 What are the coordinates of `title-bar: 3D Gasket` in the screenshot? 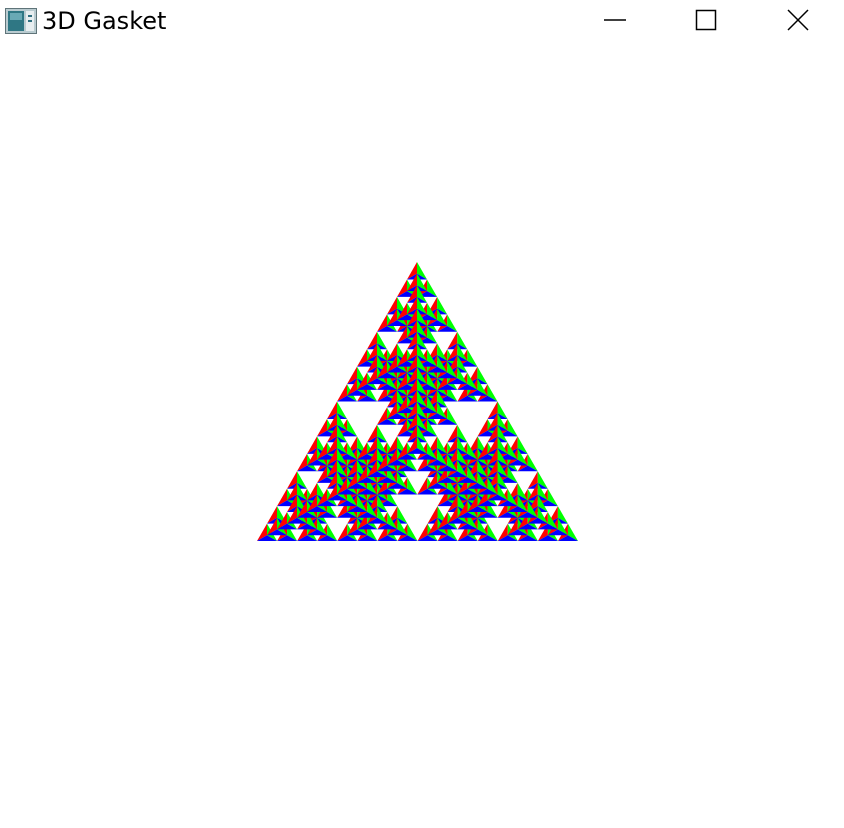 It's located at (422, 20).